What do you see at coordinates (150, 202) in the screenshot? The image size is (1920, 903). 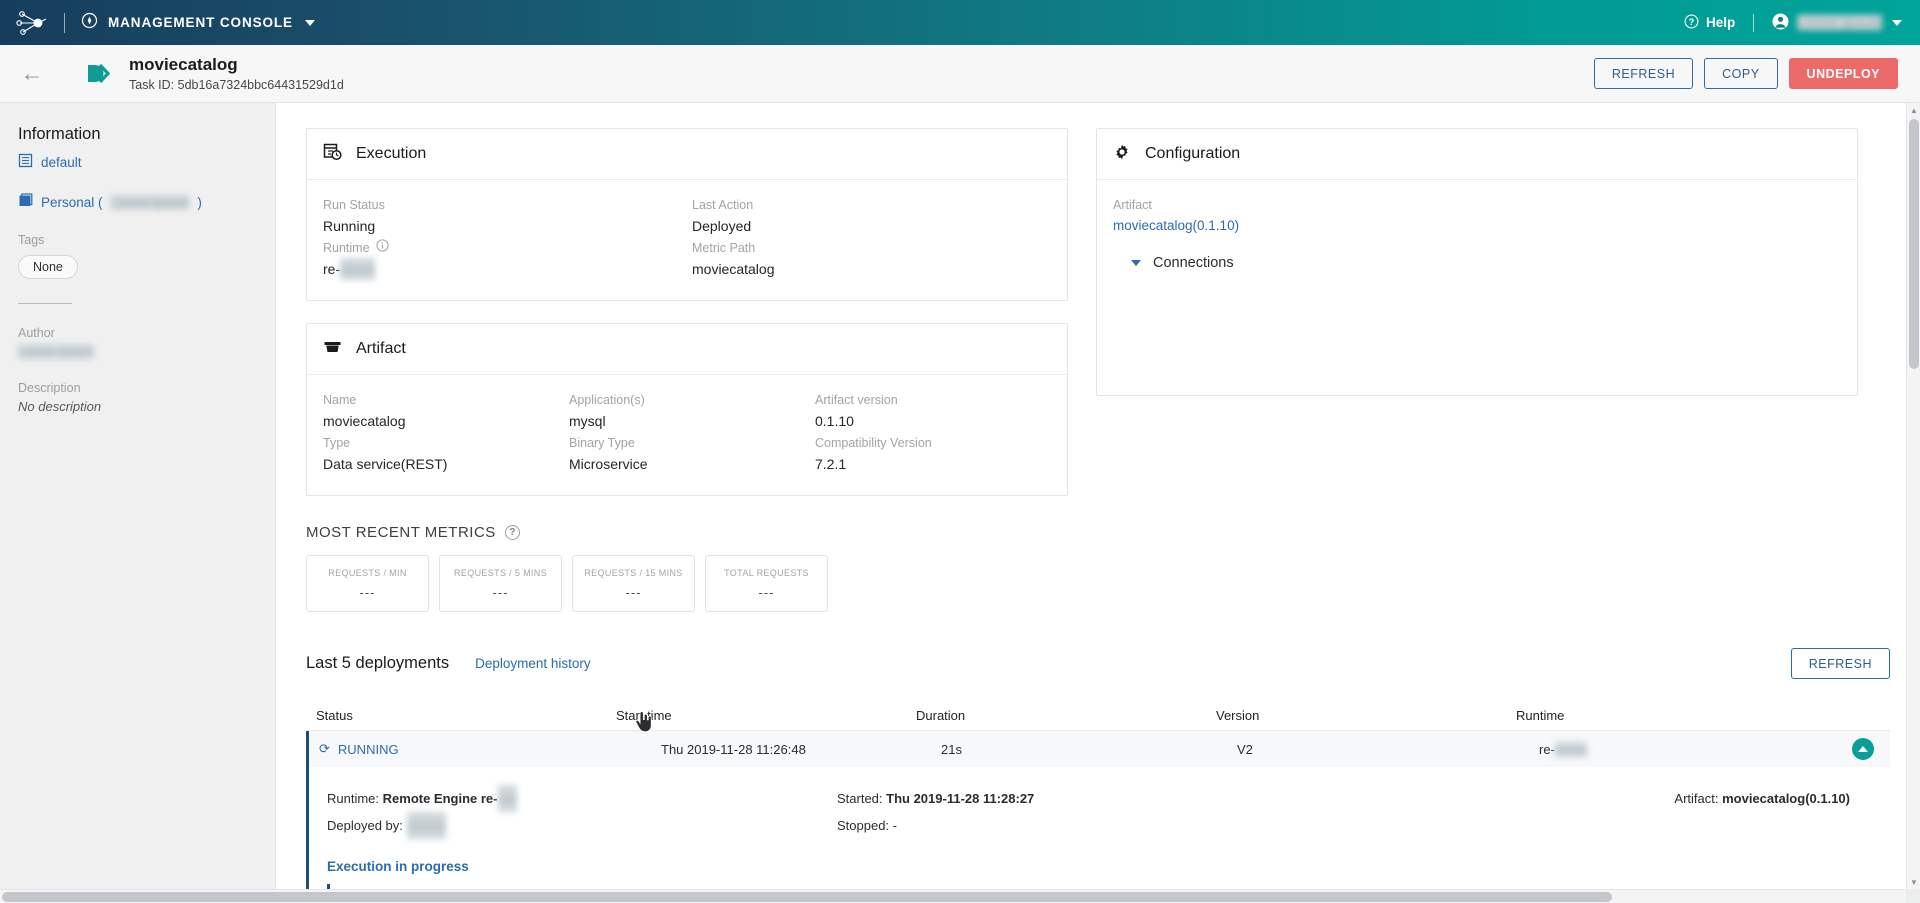 I see `sidebar-workspace-name: Lorem Ipsum` at bounding box center [150, 202].